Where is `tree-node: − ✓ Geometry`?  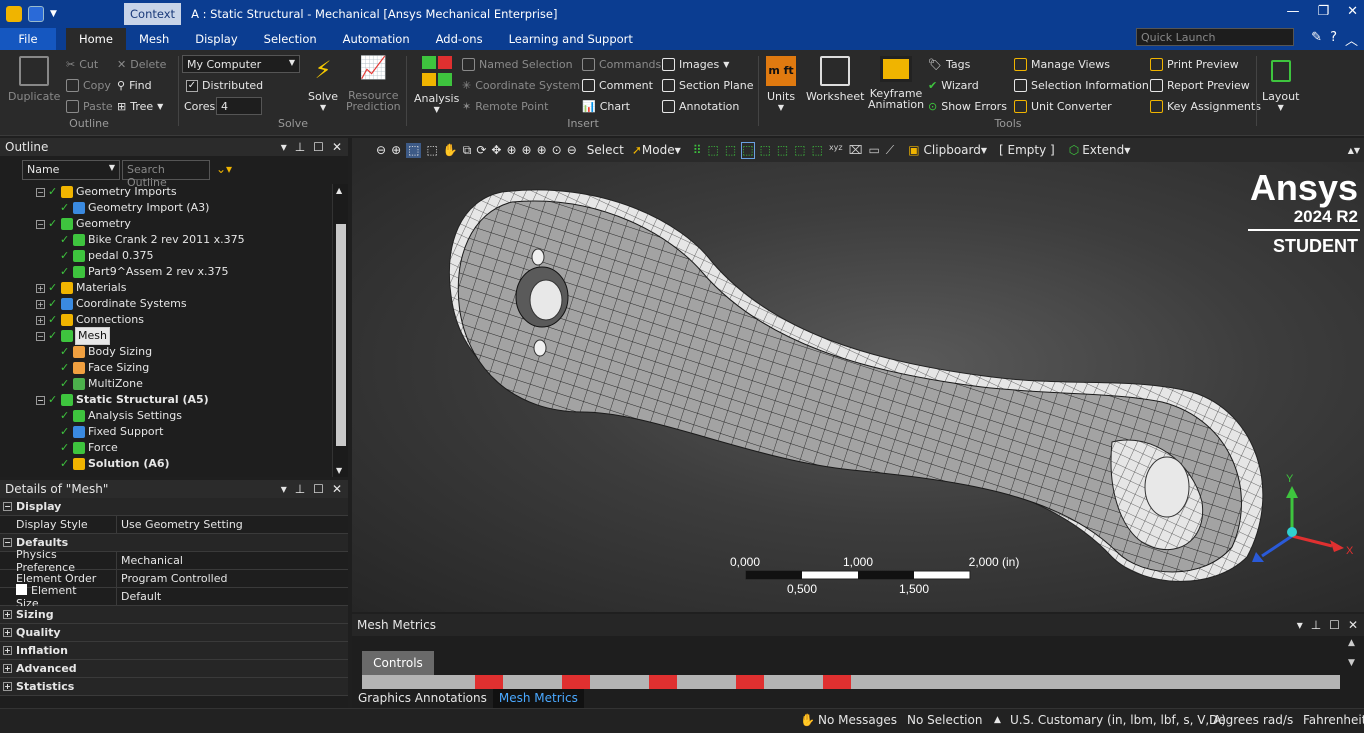
tree-node: − ✓ Geometry is located at coordinates (83, 224).